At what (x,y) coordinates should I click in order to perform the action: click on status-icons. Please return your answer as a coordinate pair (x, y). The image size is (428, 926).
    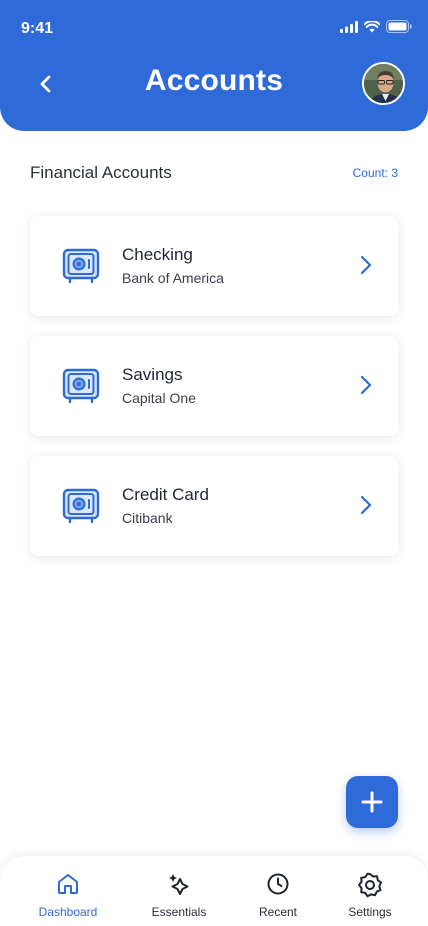
    Looking at the image, I should click on (376, 26).